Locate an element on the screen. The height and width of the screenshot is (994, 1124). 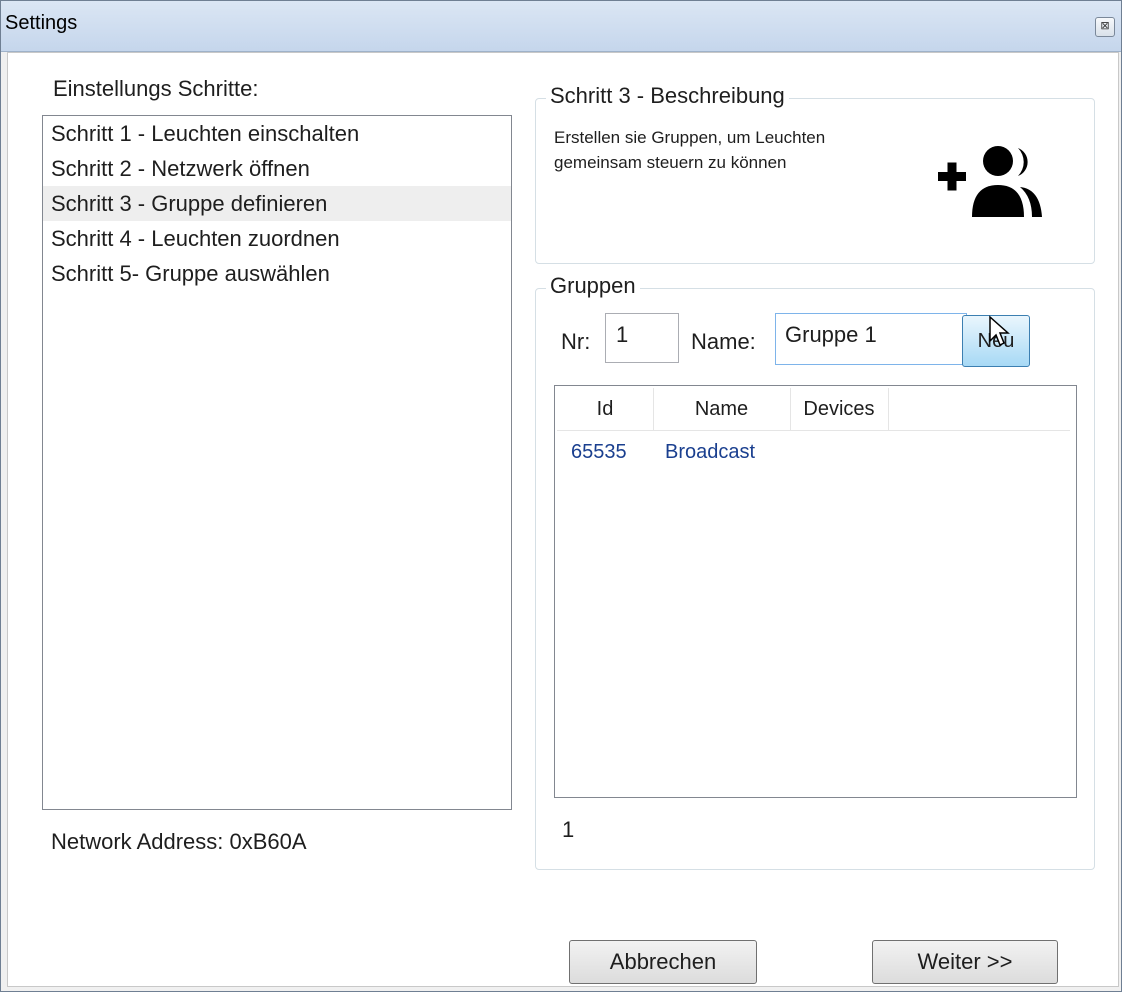
step-item-5: Schritt 5- Gruppe auswählen is located at coordinates (277, 273).